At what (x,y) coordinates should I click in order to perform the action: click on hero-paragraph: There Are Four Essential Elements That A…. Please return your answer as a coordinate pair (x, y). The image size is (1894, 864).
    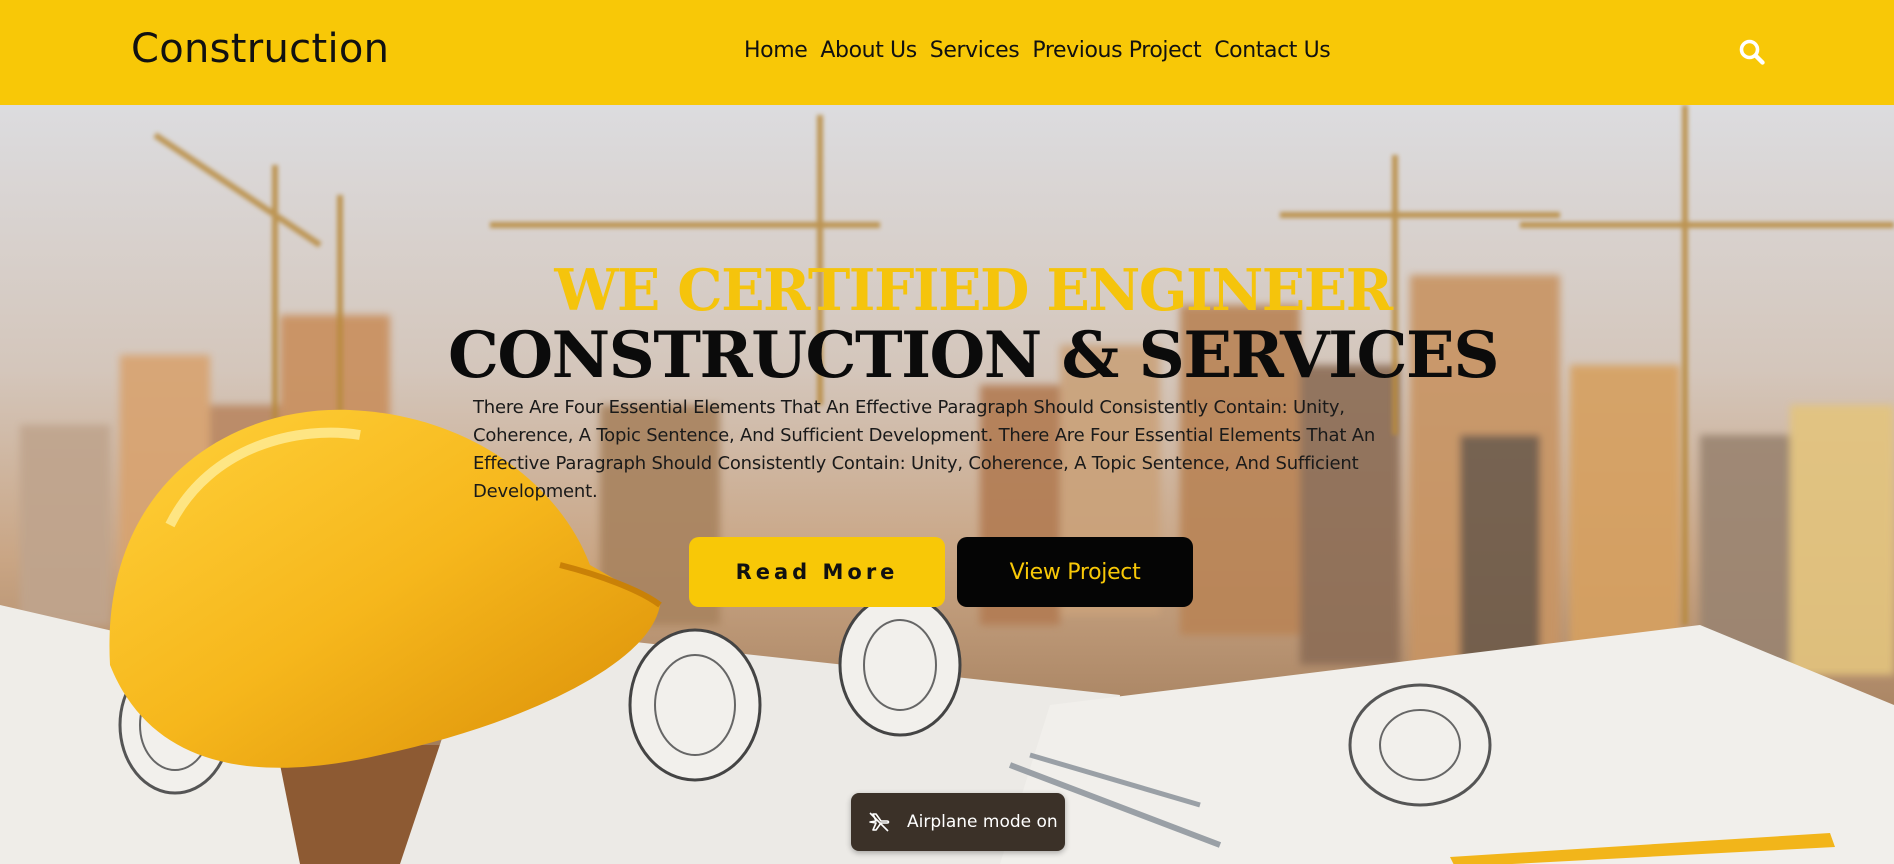
    Looking at the image, I should click on (924, 449).